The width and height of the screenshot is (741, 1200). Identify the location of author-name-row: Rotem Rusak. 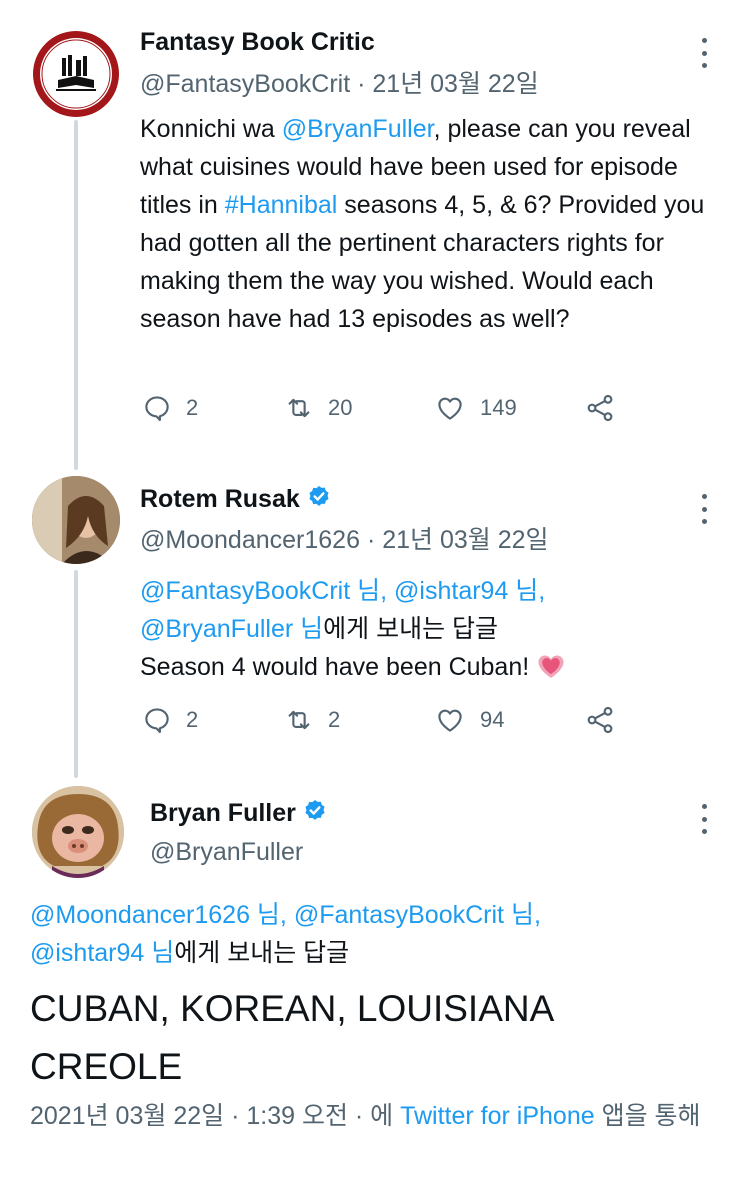
(236, 499).